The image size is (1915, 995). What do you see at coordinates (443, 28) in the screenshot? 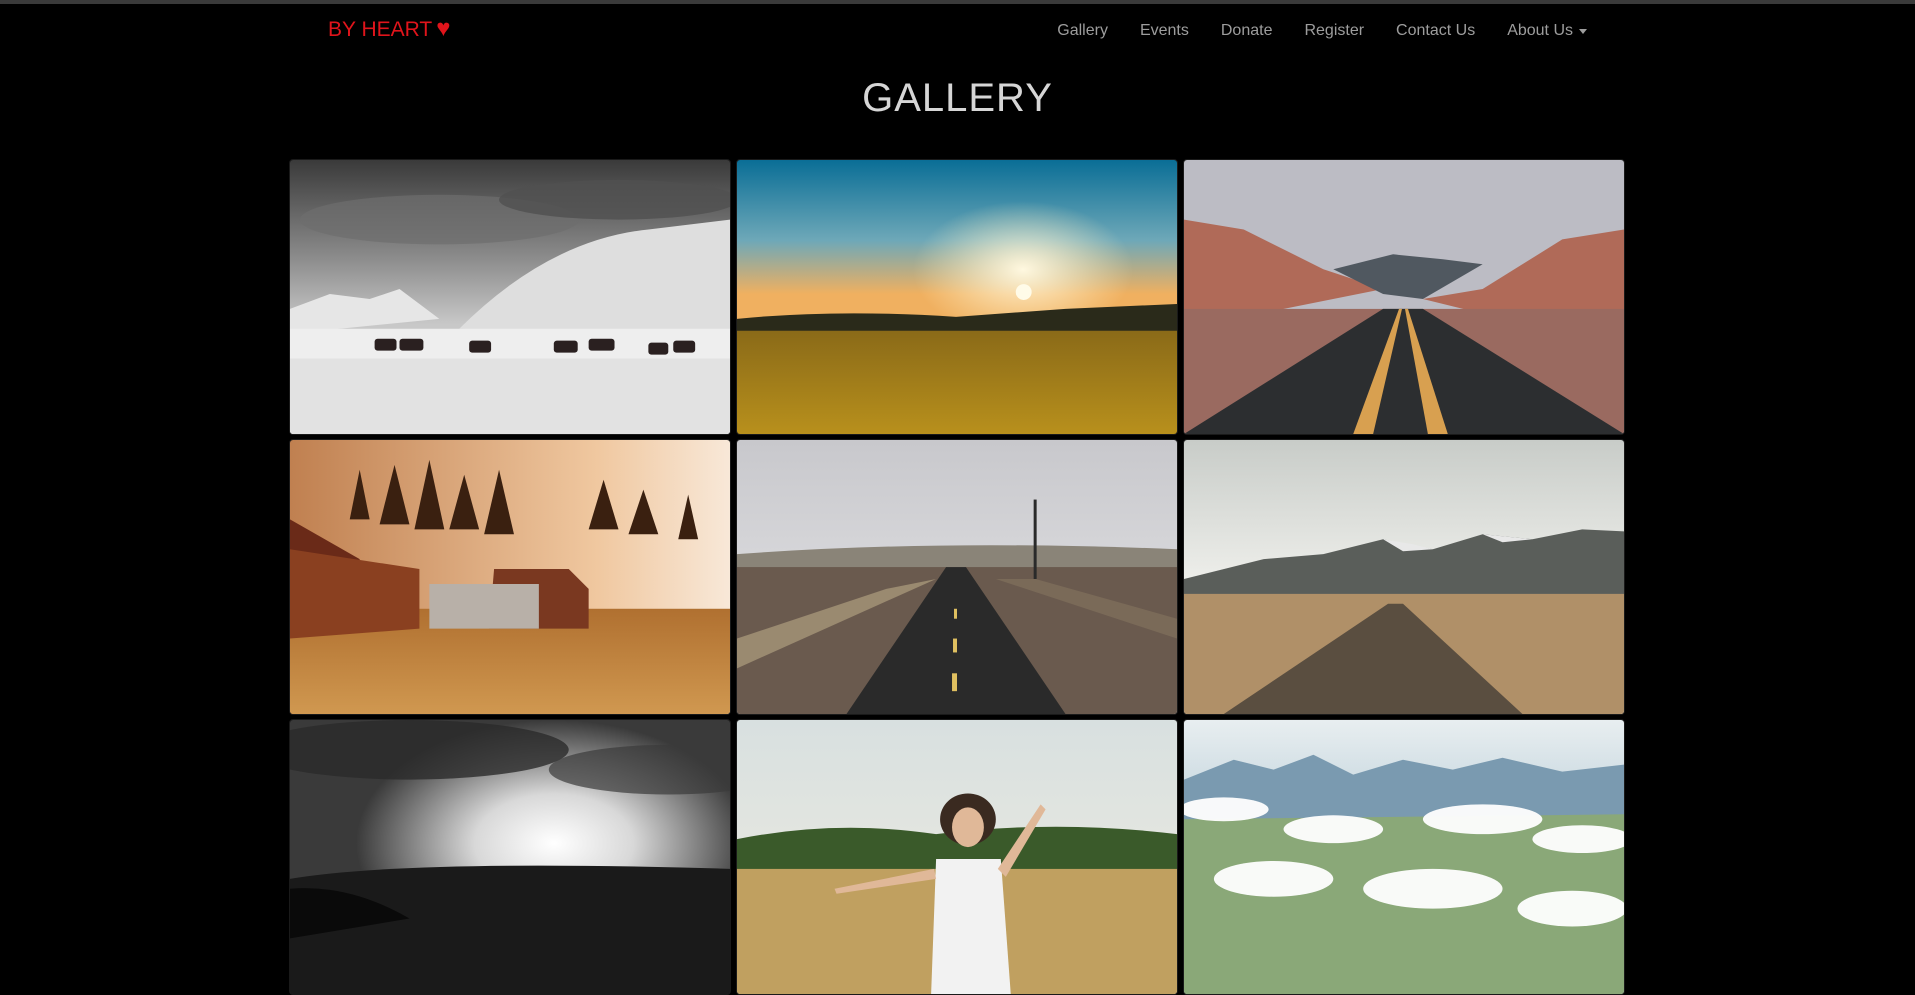
I see `heart-icon: ♥` at bounding box center [443, 28].